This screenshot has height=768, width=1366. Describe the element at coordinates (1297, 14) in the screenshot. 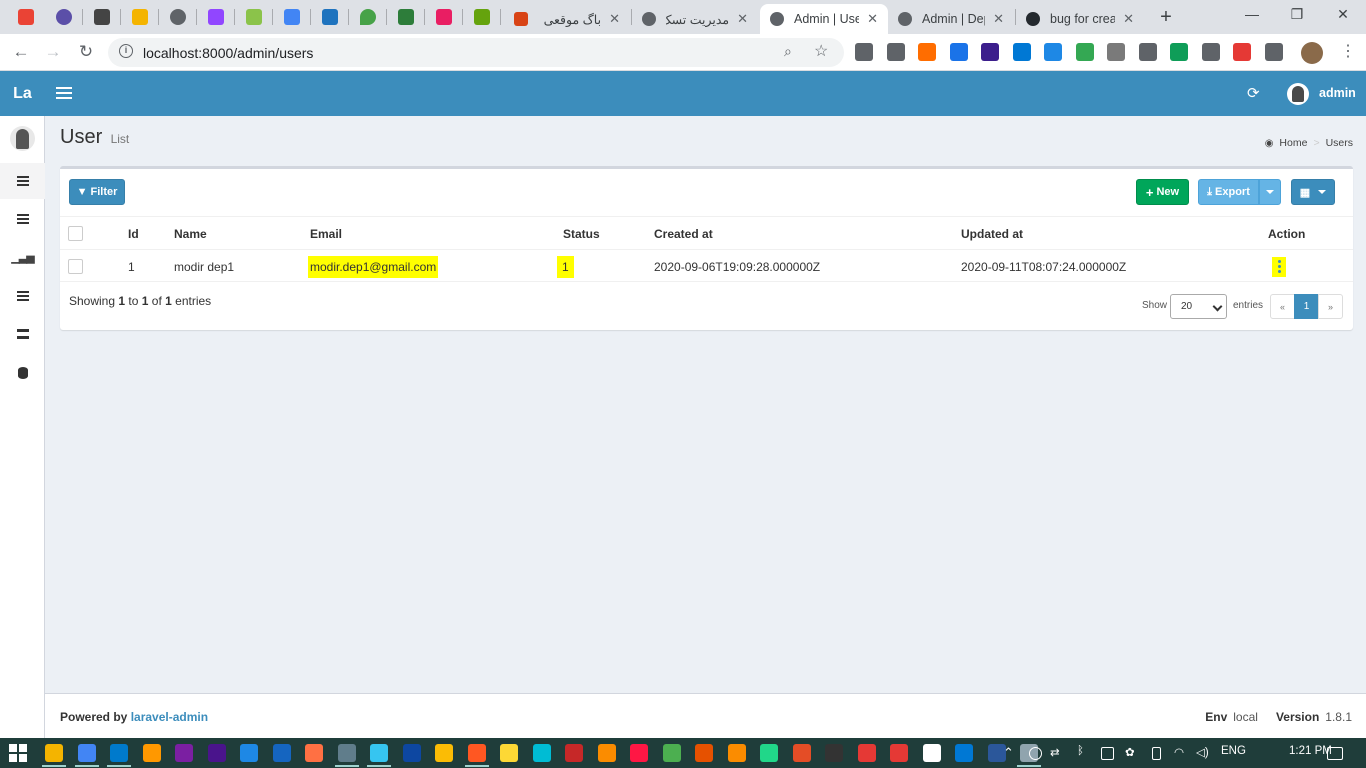

I see `restore-button: ❐` at that location.